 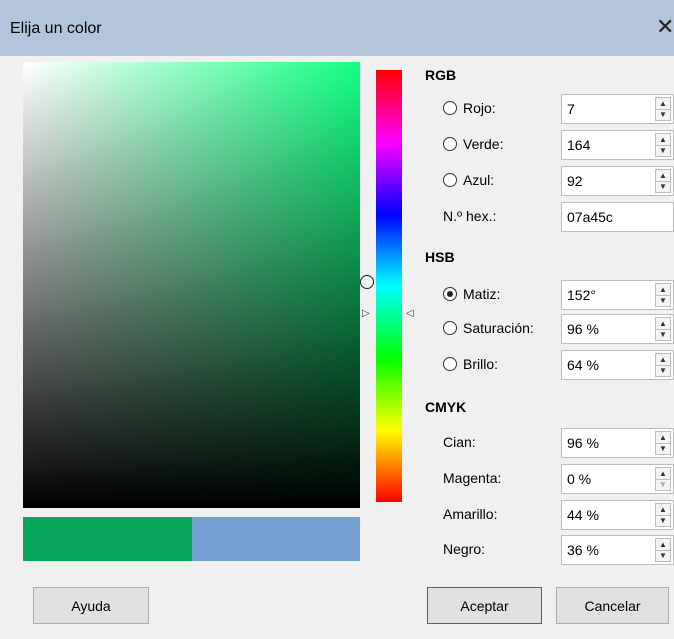 I want to click on brightness-radio, so click(x=450, y=364).